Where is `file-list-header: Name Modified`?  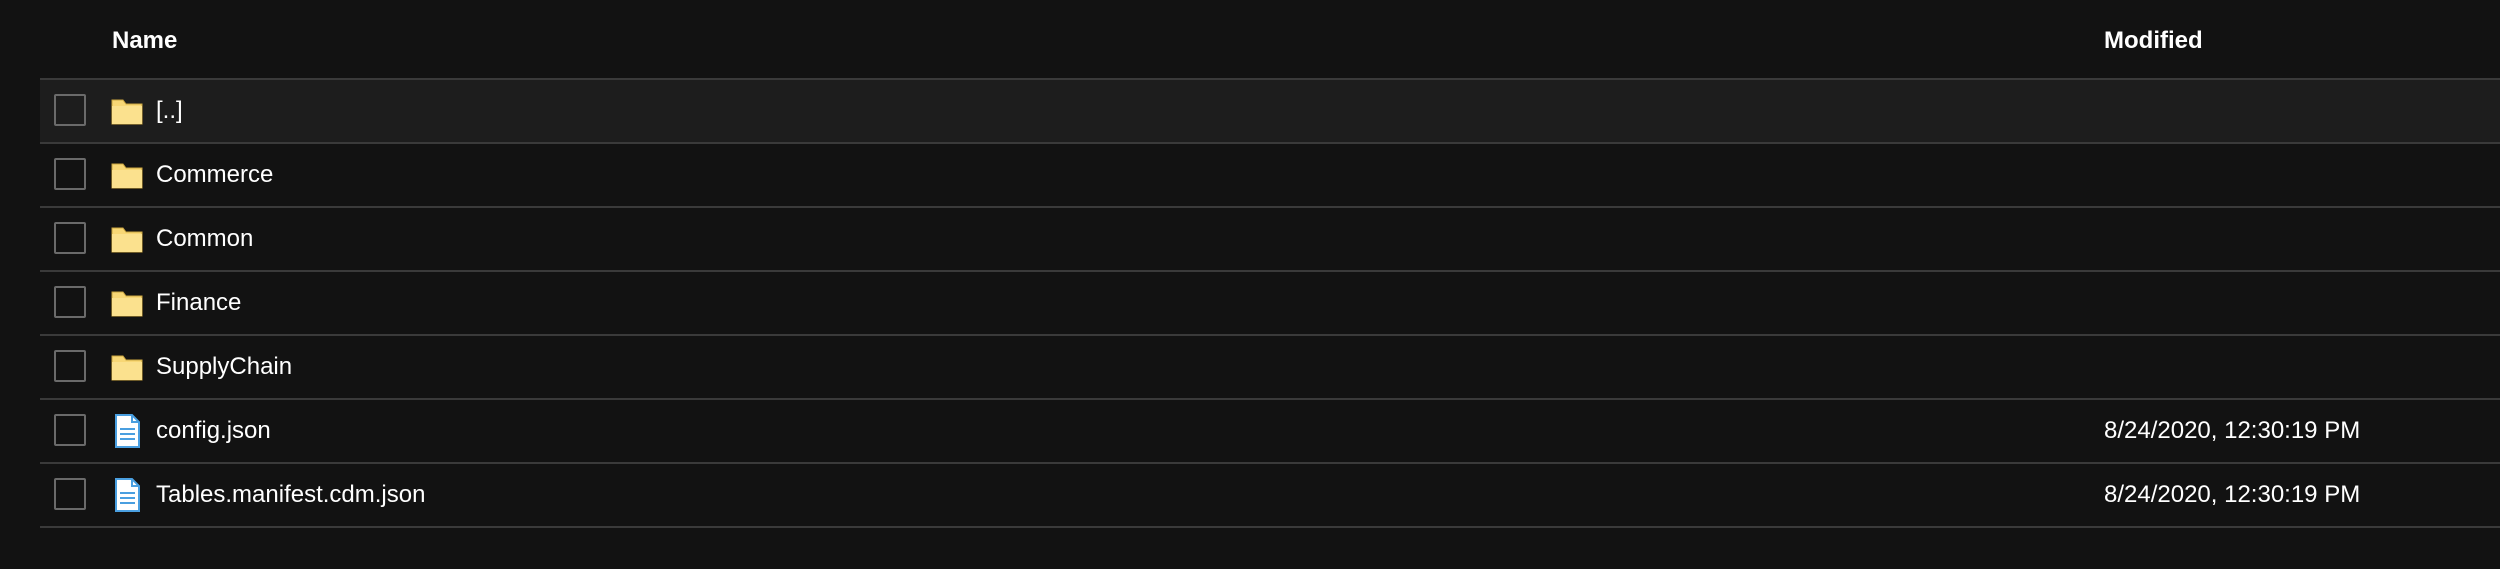 file-list-header: Name Modified is located at coordinates (1270, 40).